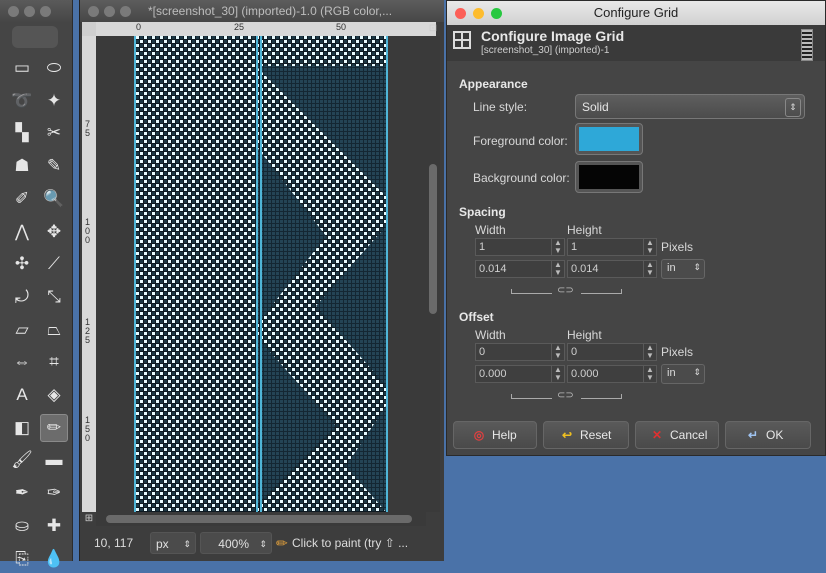 The image size is (826, 573). What do you see at coordinates (520, 141) in the screenshot?
I see `foreground-color-label: Foreground color:` at bounding box center [520, 141].